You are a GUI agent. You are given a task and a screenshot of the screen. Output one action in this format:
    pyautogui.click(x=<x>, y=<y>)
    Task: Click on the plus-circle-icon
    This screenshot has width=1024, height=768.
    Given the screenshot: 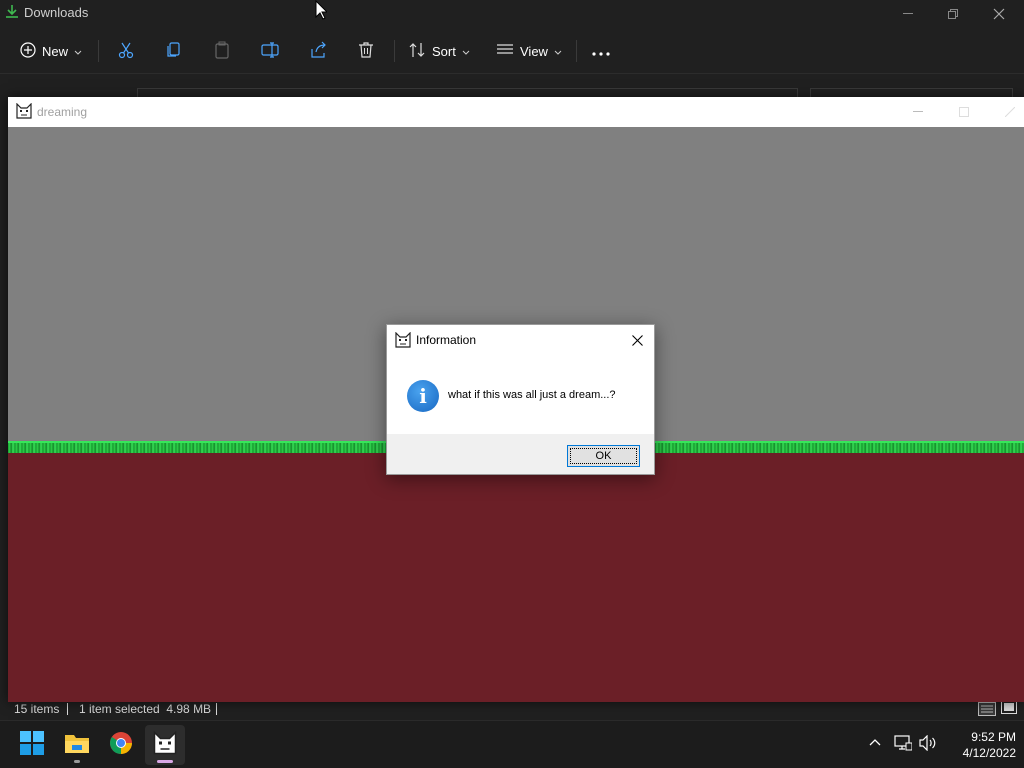 What is the action you would take?
    pyautogui.click(x=28, y=51)
    